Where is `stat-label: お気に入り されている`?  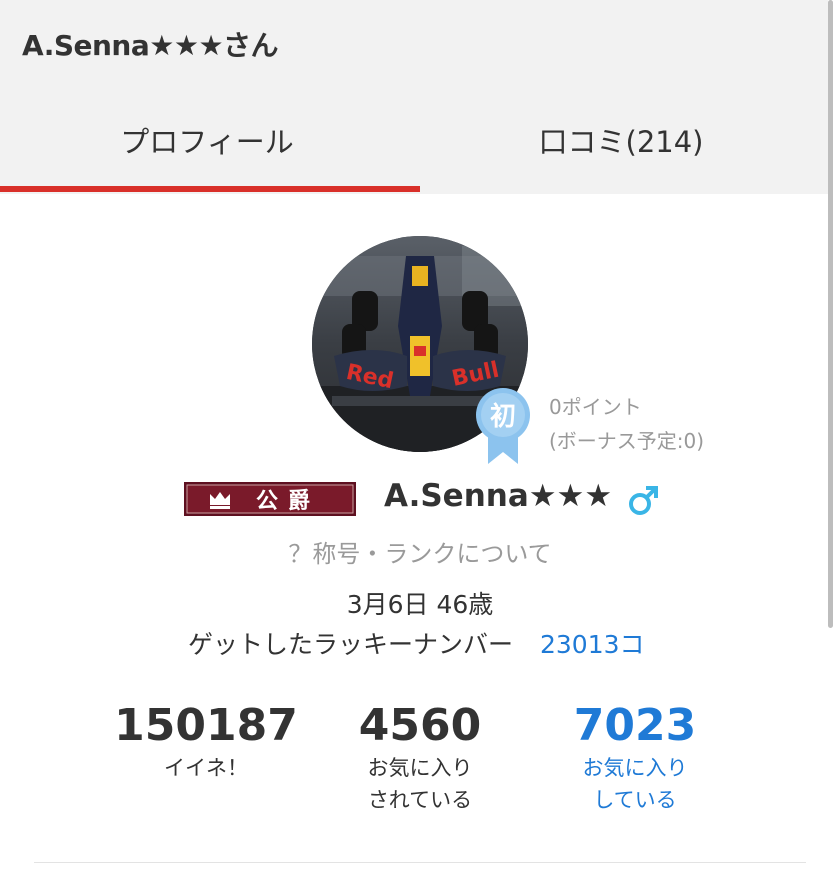 stat-label: お気に入り されている is located at coordinates (420, 784).